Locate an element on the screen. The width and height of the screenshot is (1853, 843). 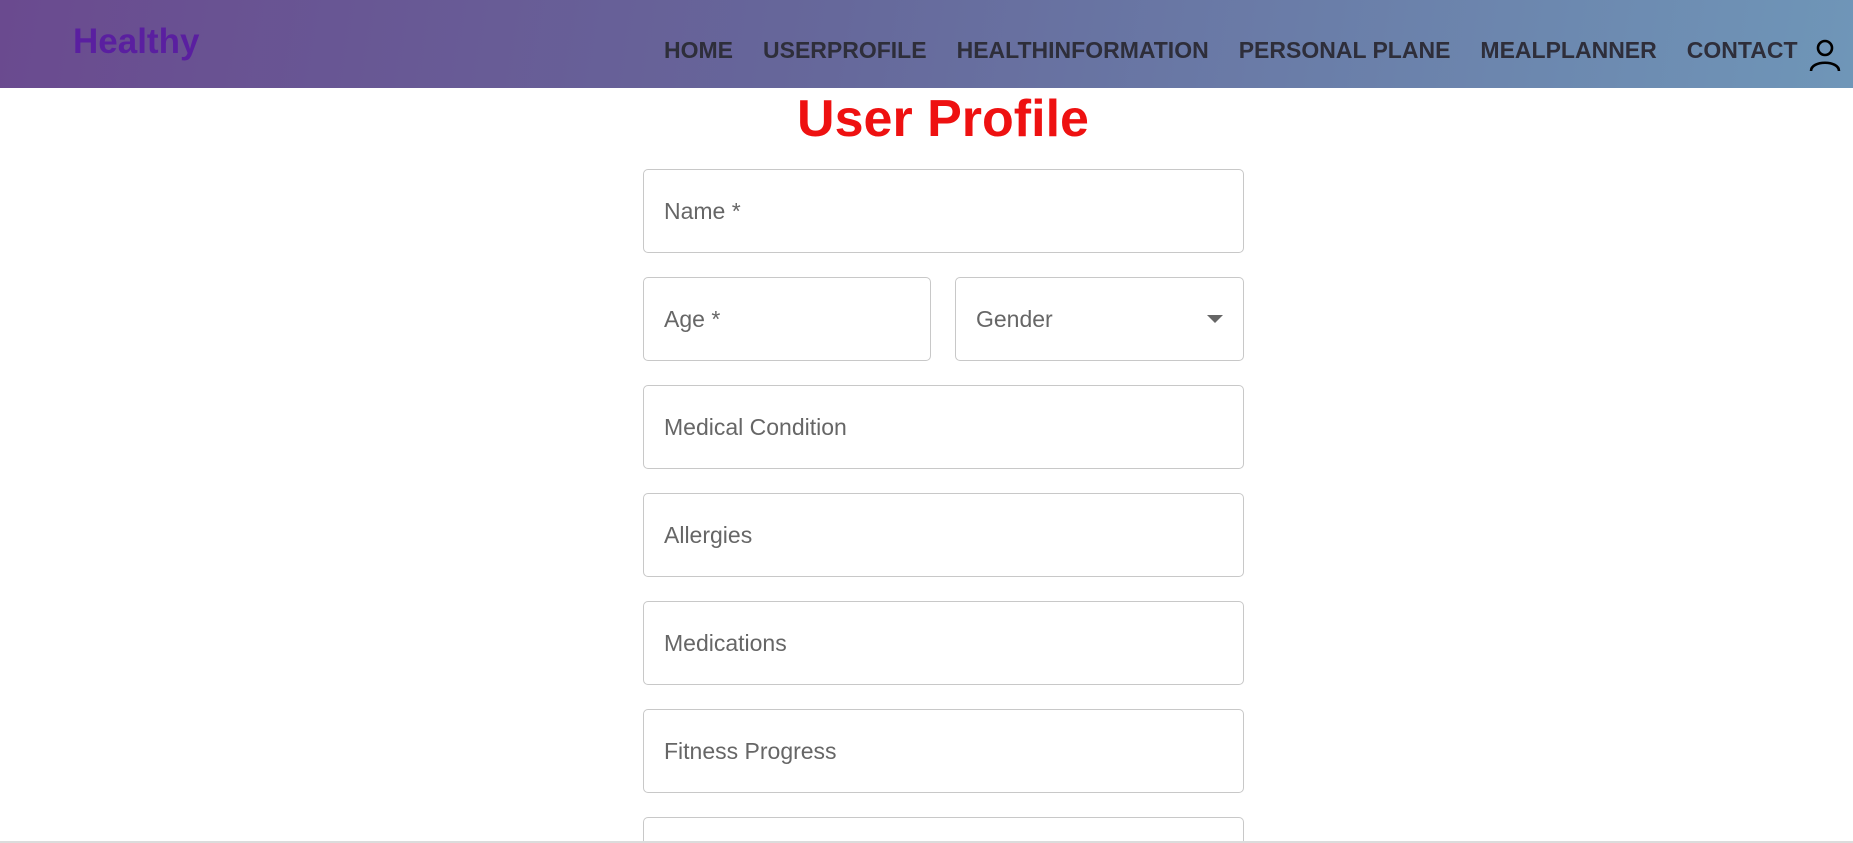
allergies-input is located at coordinates (943, 535).